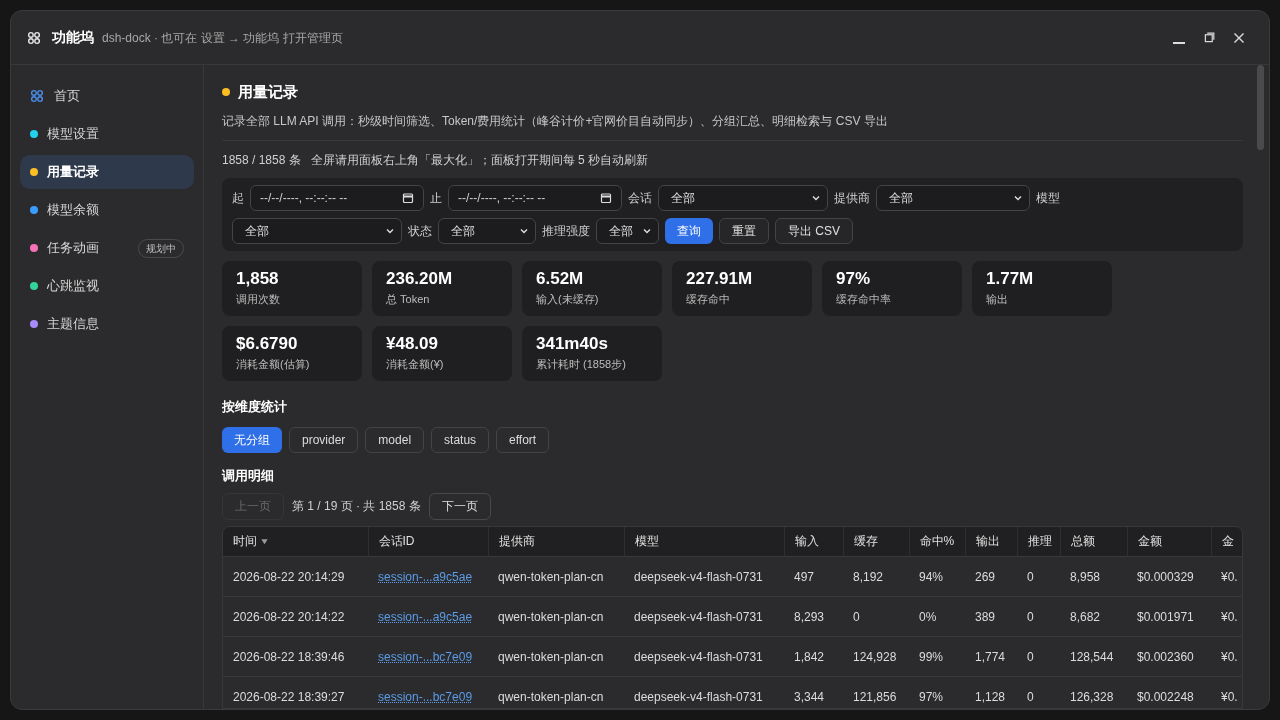  Describe the element at coordinates (937, 616) in the screenshot. I see `table-cell: 0%` at that location.